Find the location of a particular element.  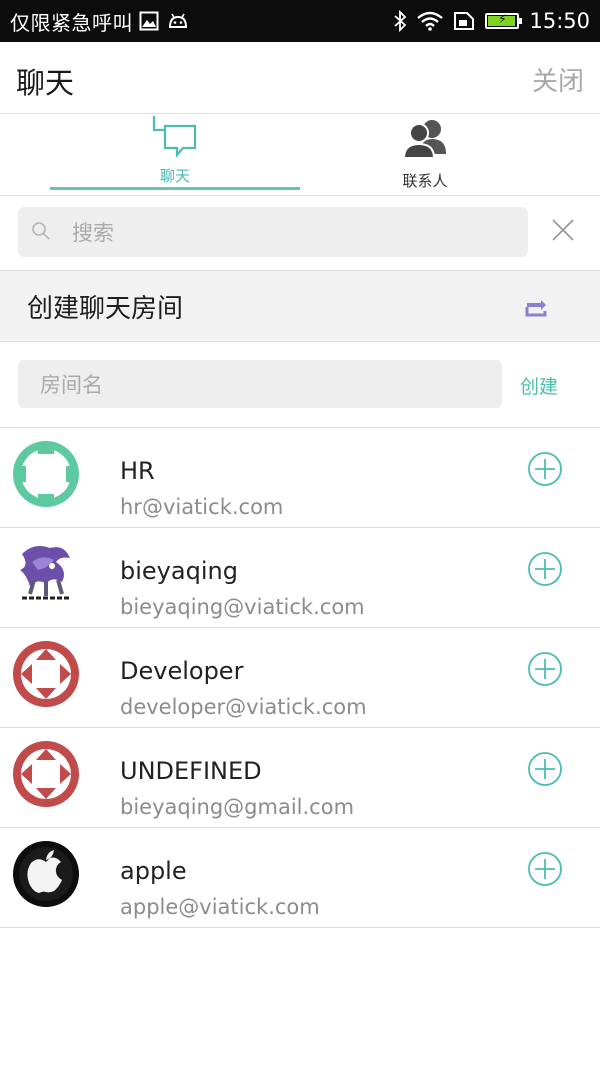

contact-email: bieyaqing@viatick.com is located at coordinates (242, 607).